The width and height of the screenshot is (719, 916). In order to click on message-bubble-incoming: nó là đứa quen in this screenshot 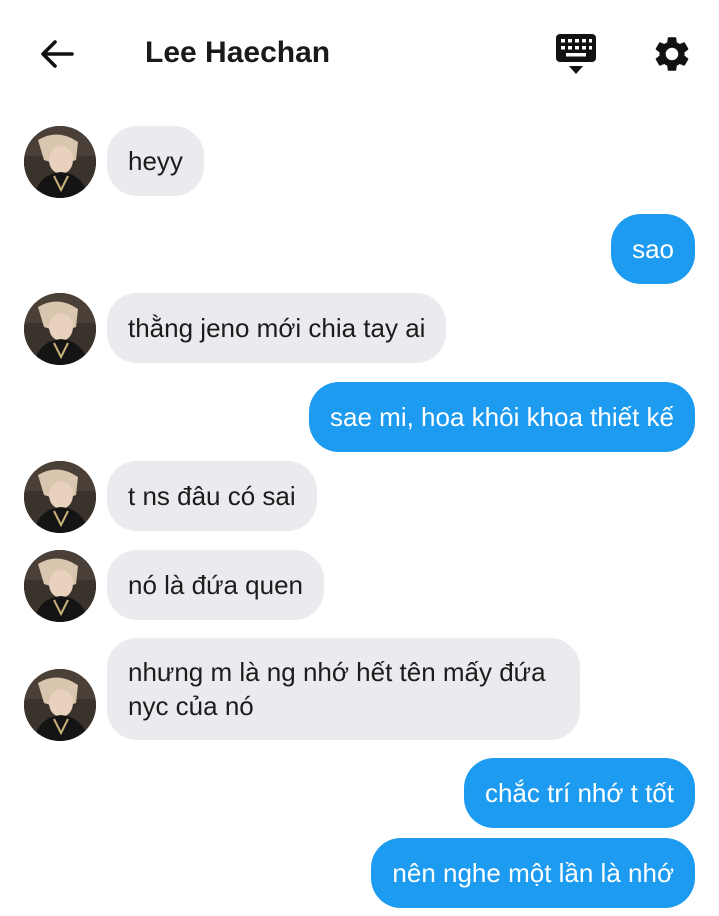, I will do `click(215, 585)`.